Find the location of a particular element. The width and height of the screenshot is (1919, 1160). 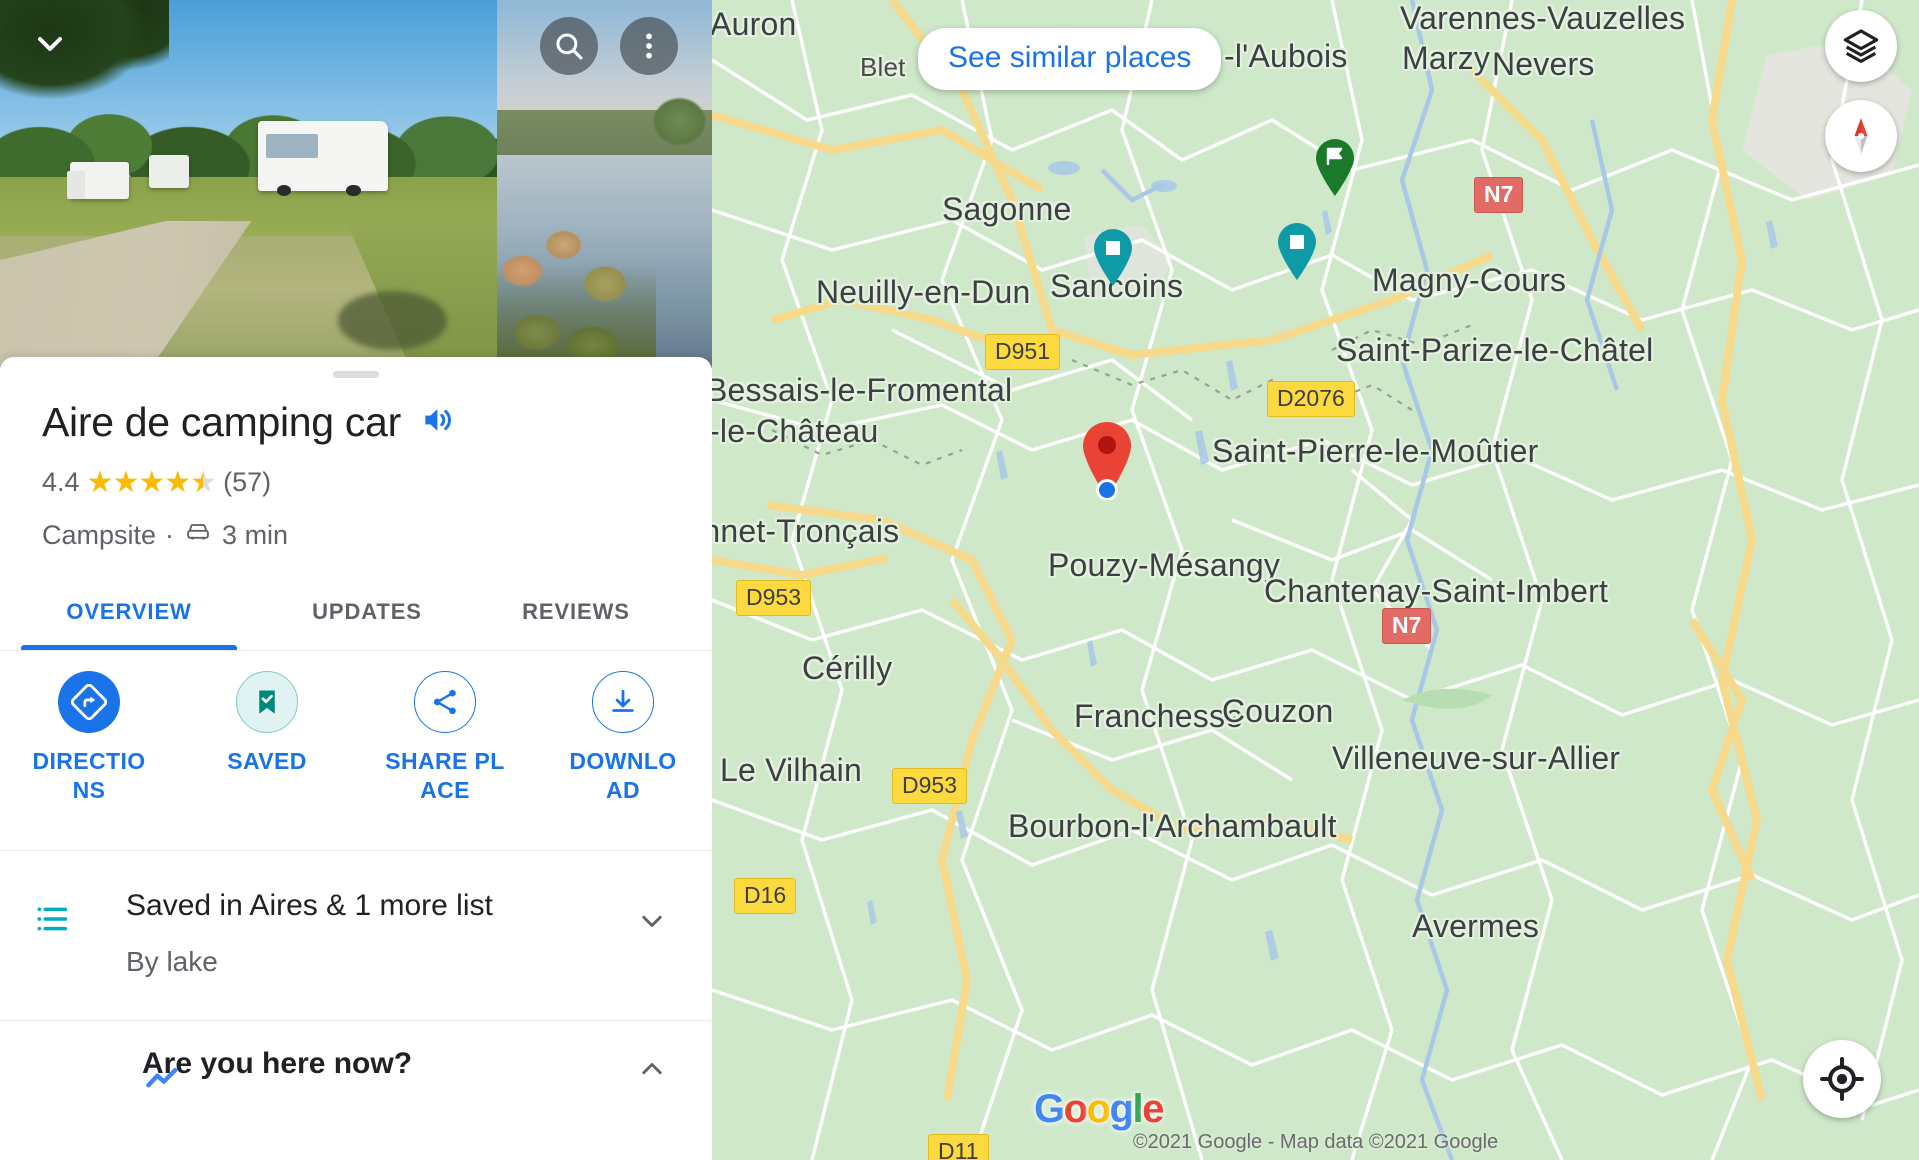

bookmark-check-icon is located at coordinates (267, 702).